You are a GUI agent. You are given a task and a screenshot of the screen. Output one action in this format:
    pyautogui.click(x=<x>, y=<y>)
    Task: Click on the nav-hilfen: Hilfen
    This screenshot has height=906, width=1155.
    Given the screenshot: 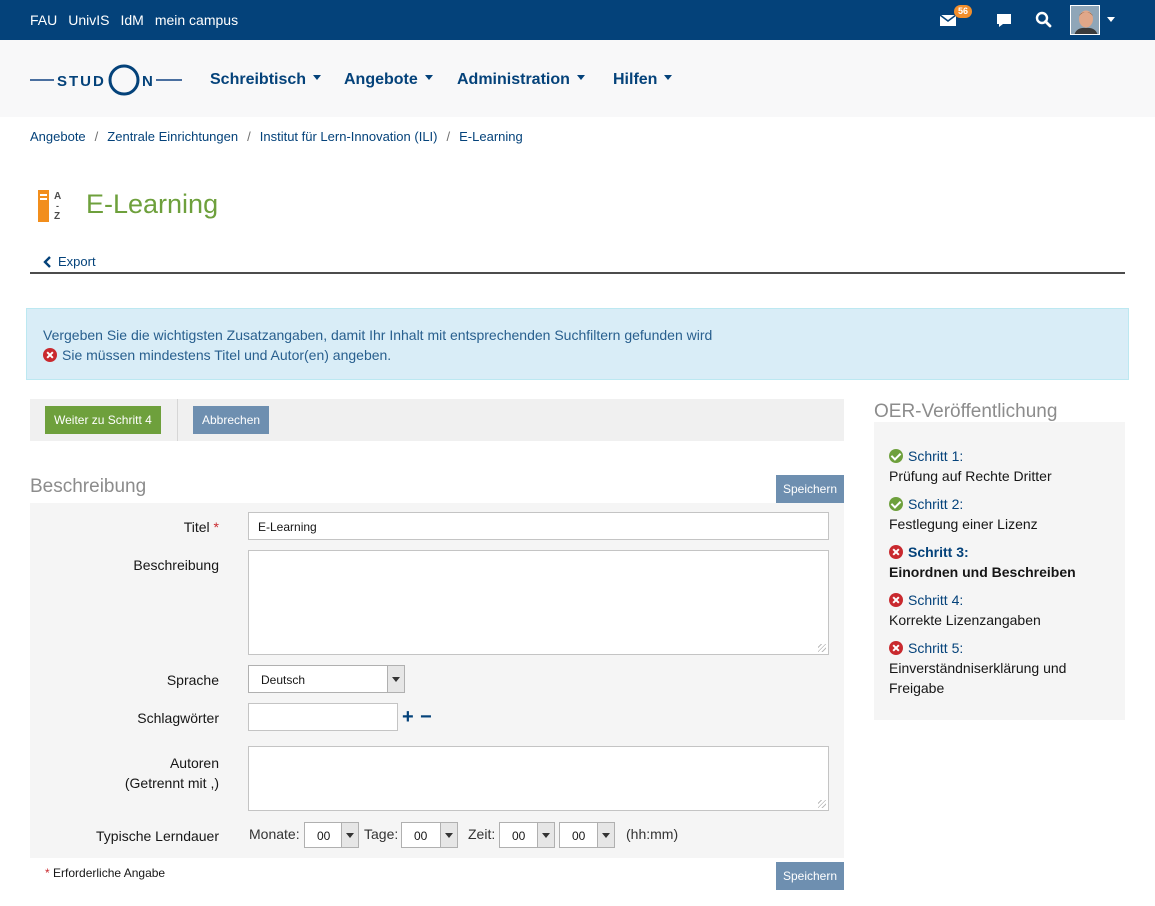 What is the action you would take?
    pyautogui.click(x=643, y=80)
    